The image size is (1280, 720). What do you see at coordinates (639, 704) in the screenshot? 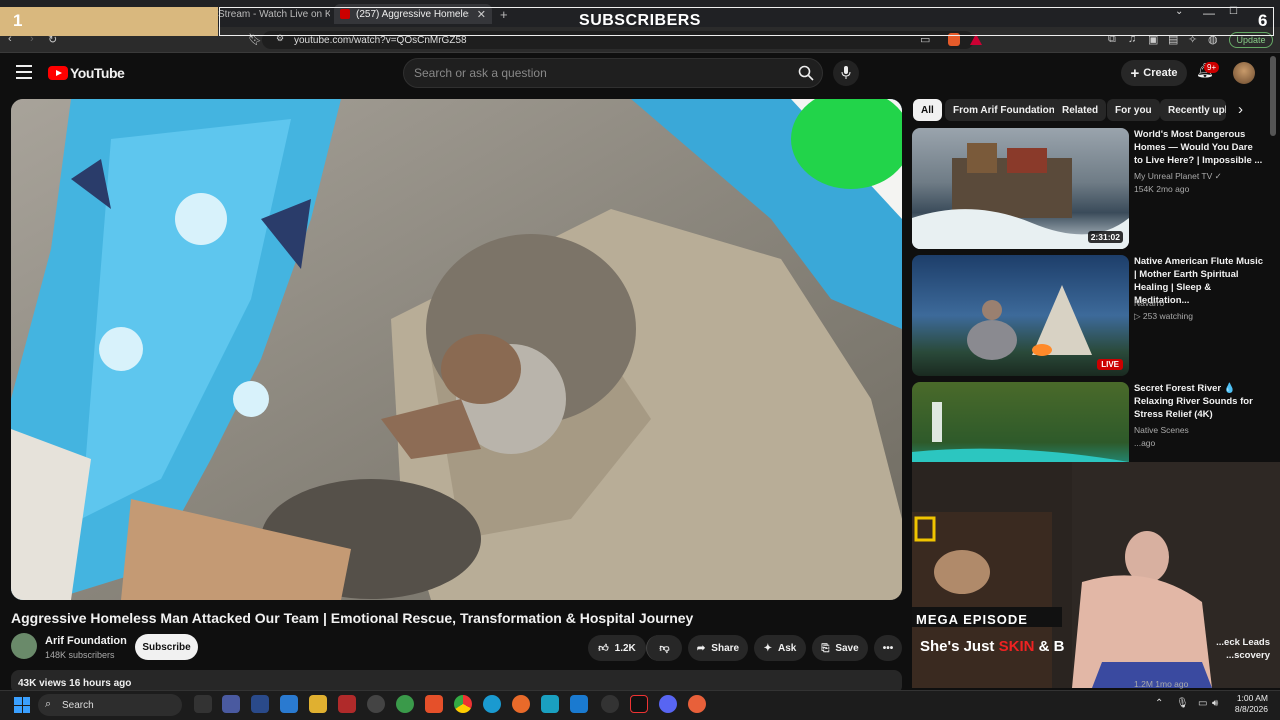
I see `tiktok-icon` at bounding box center [639, 704].